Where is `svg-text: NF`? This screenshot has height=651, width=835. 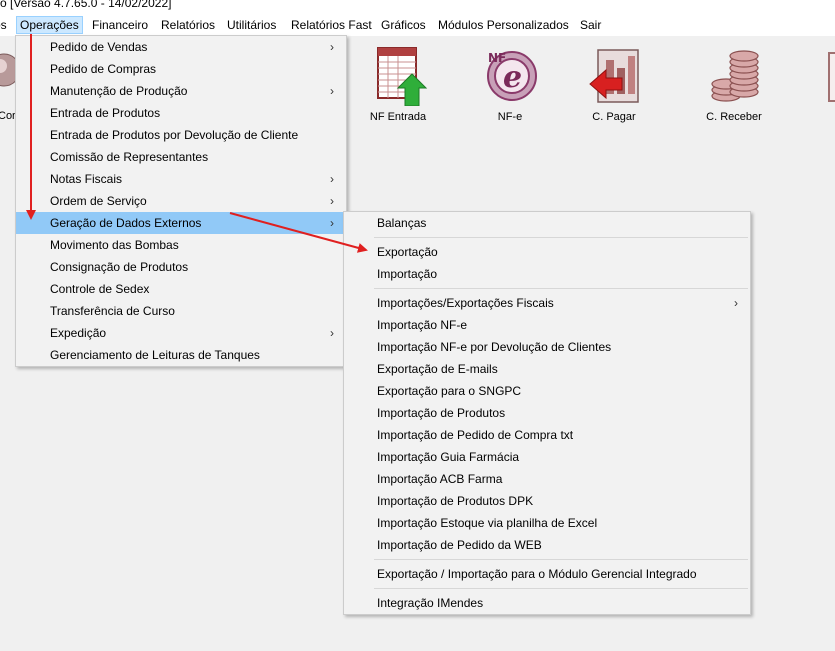
svg-text: NF is located at coordinates (497, 58).